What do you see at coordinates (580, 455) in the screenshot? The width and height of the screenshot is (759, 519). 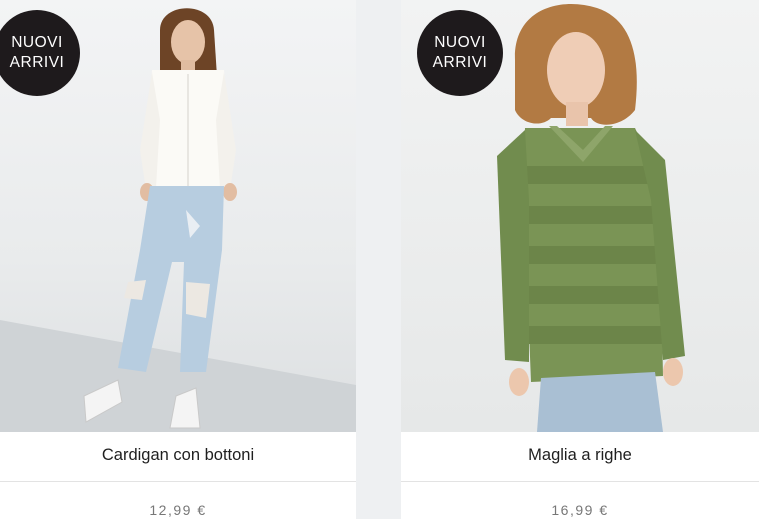 I see `product-name: Maglia a righe` at bounding box center [580, 455].